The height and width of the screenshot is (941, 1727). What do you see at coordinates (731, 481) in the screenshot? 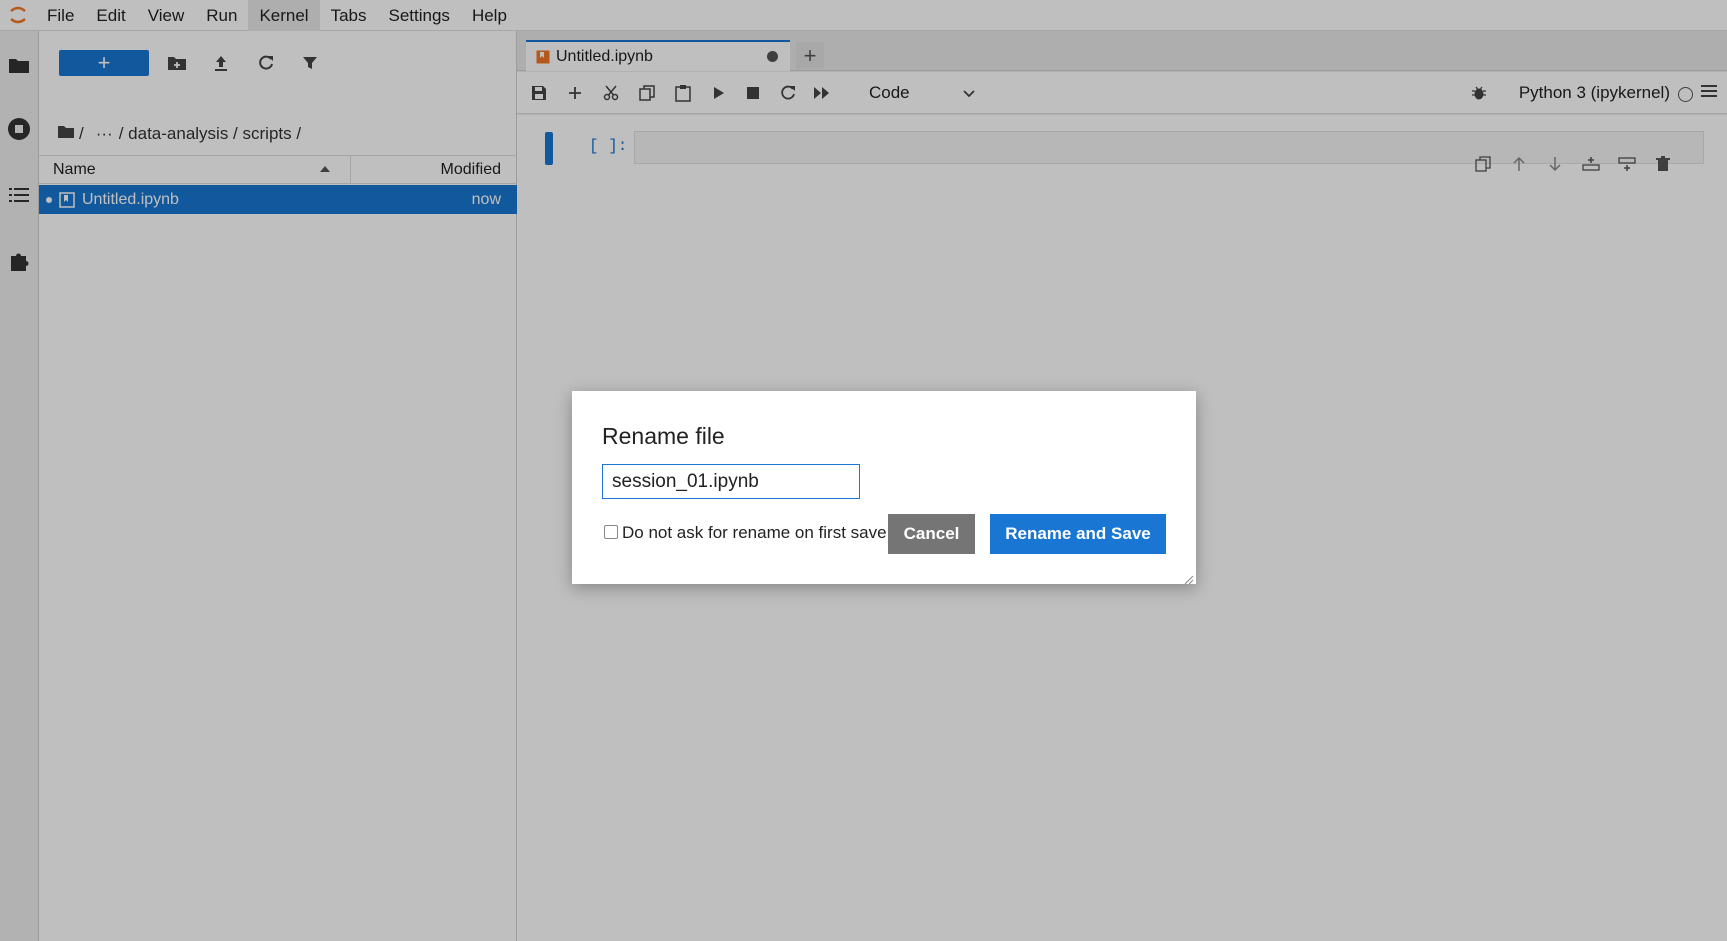
I see `filename-input: session_01.ipynb` at bounding box center [731, 481].